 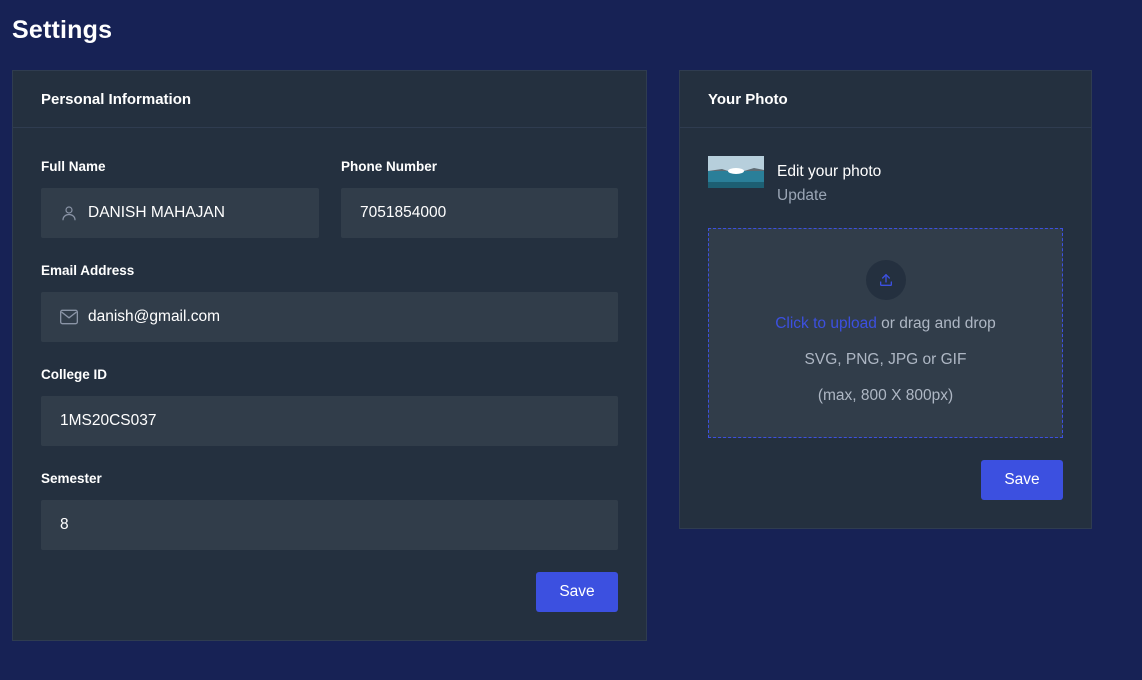 What do you see at coordinates (88, 270) in the screenshot?
I see `email-address-label: Email Address` at bounding box center [88, 270].